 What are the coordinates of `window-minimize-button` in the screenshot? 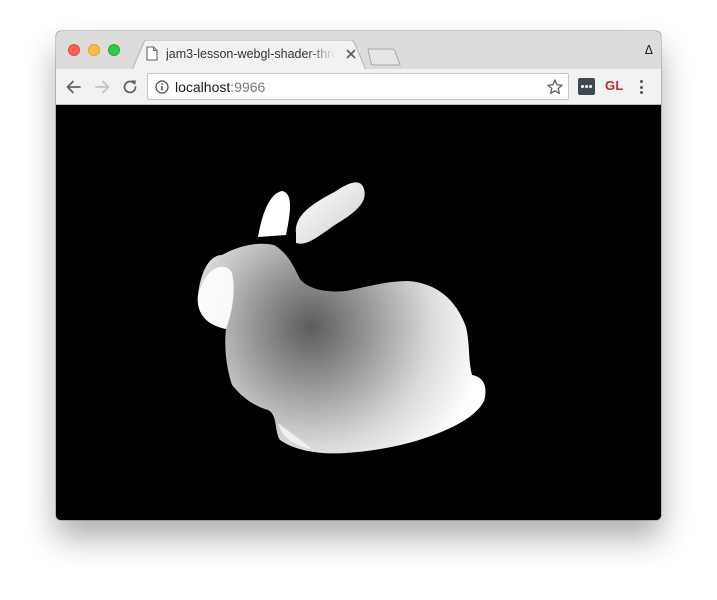 It's located at (94, 50).